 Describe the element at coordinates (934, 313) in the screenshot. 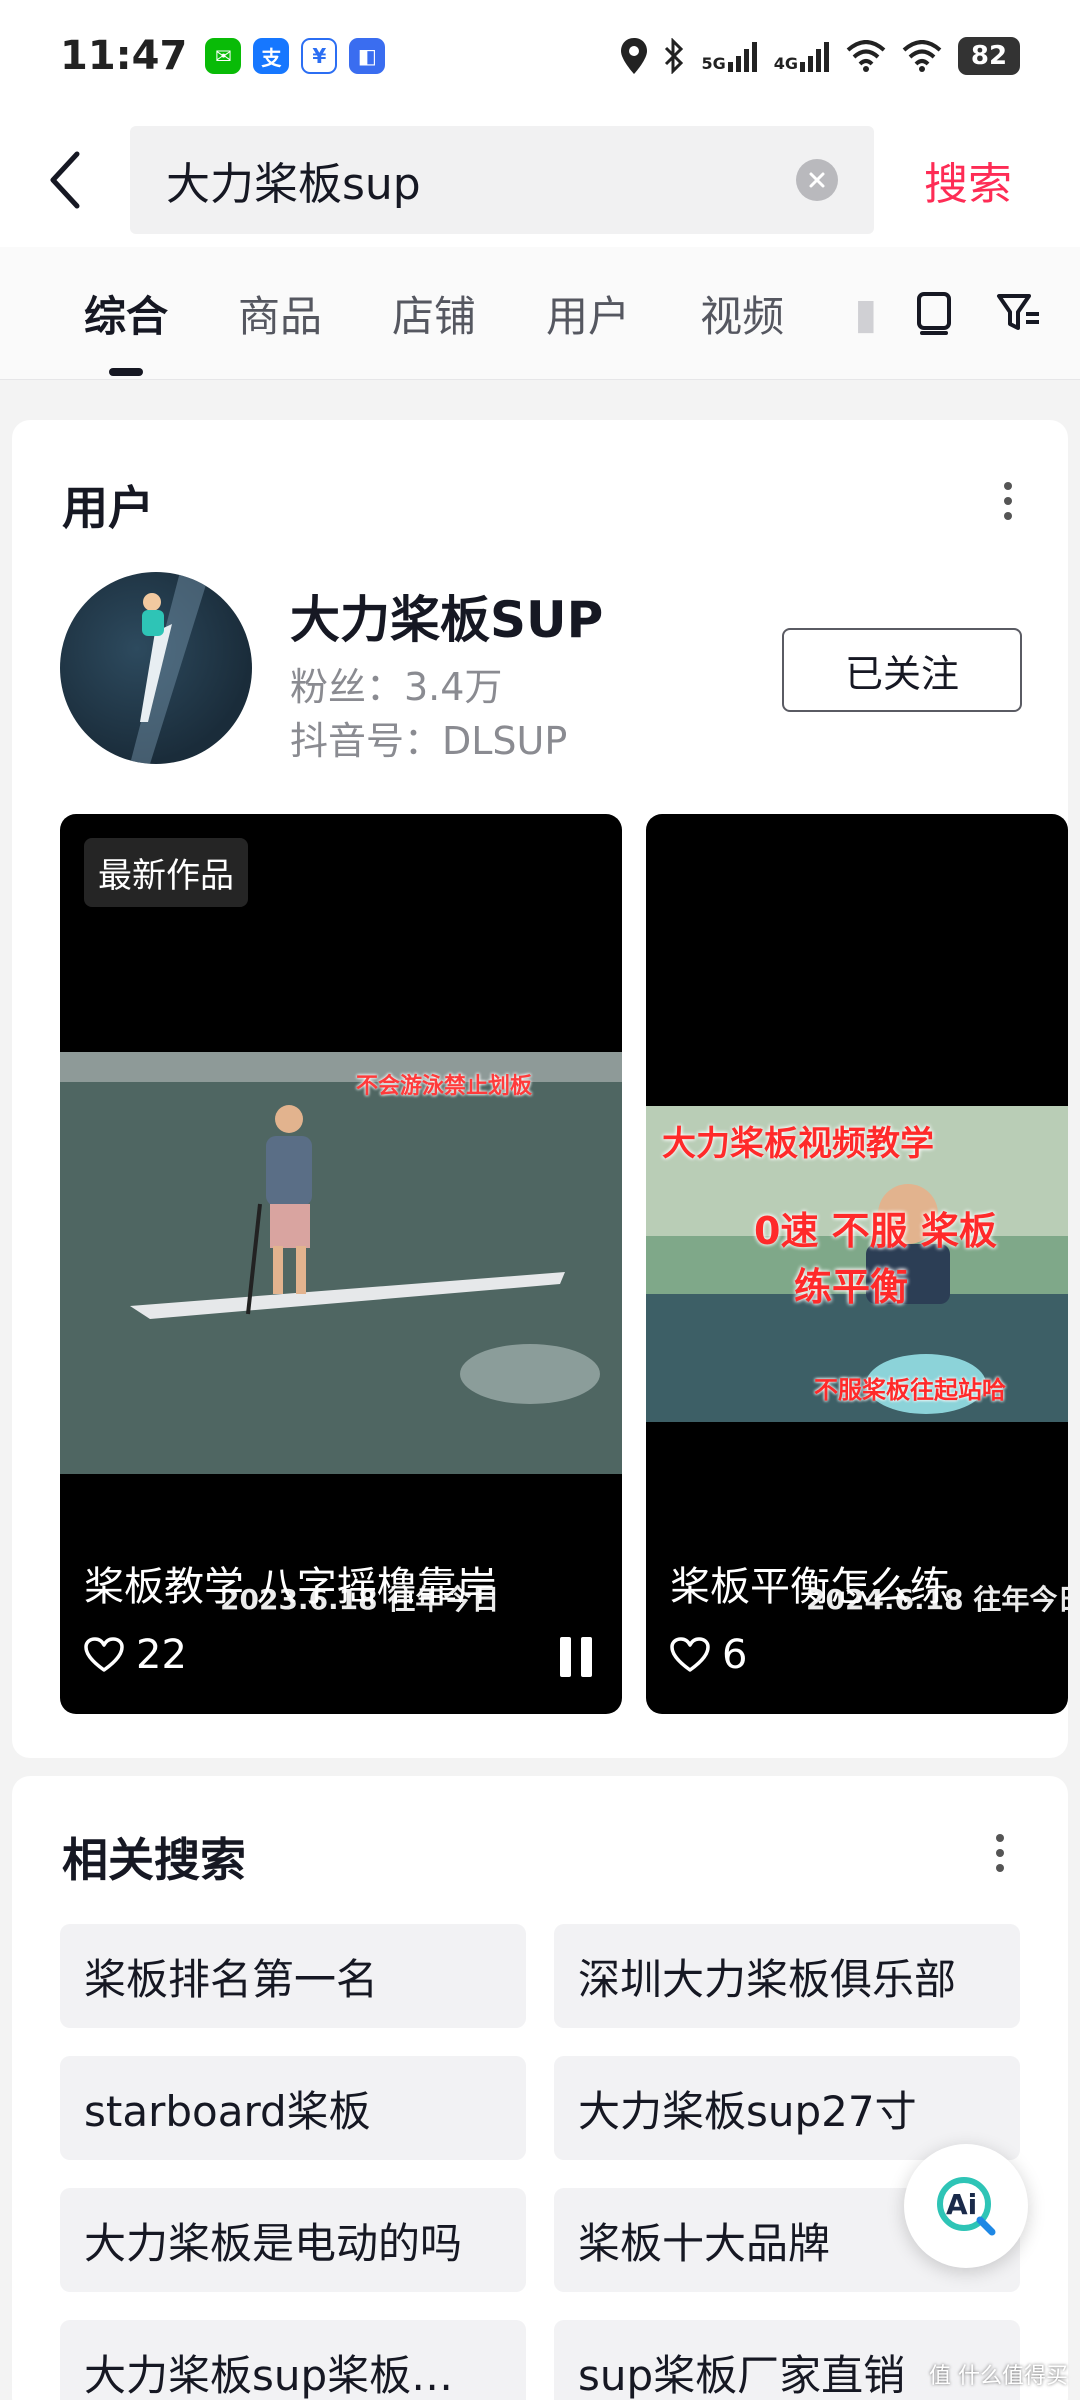

I see `tablet-view-icon` at that location.